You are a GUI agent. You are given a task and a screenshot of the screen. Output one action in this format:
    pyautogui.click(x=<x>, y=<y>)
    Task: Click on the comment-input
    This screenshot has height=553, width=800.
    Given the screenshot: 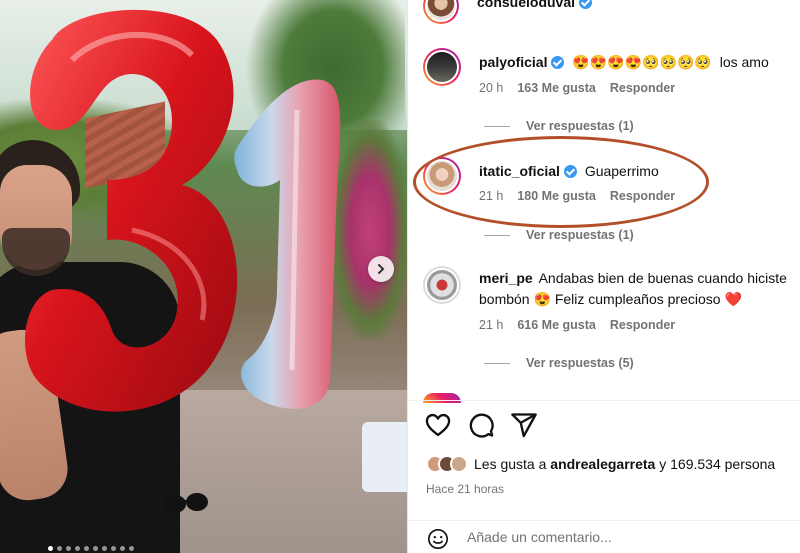 What is the action you would take?
    pyautogui.click(x=627, y=537)
    